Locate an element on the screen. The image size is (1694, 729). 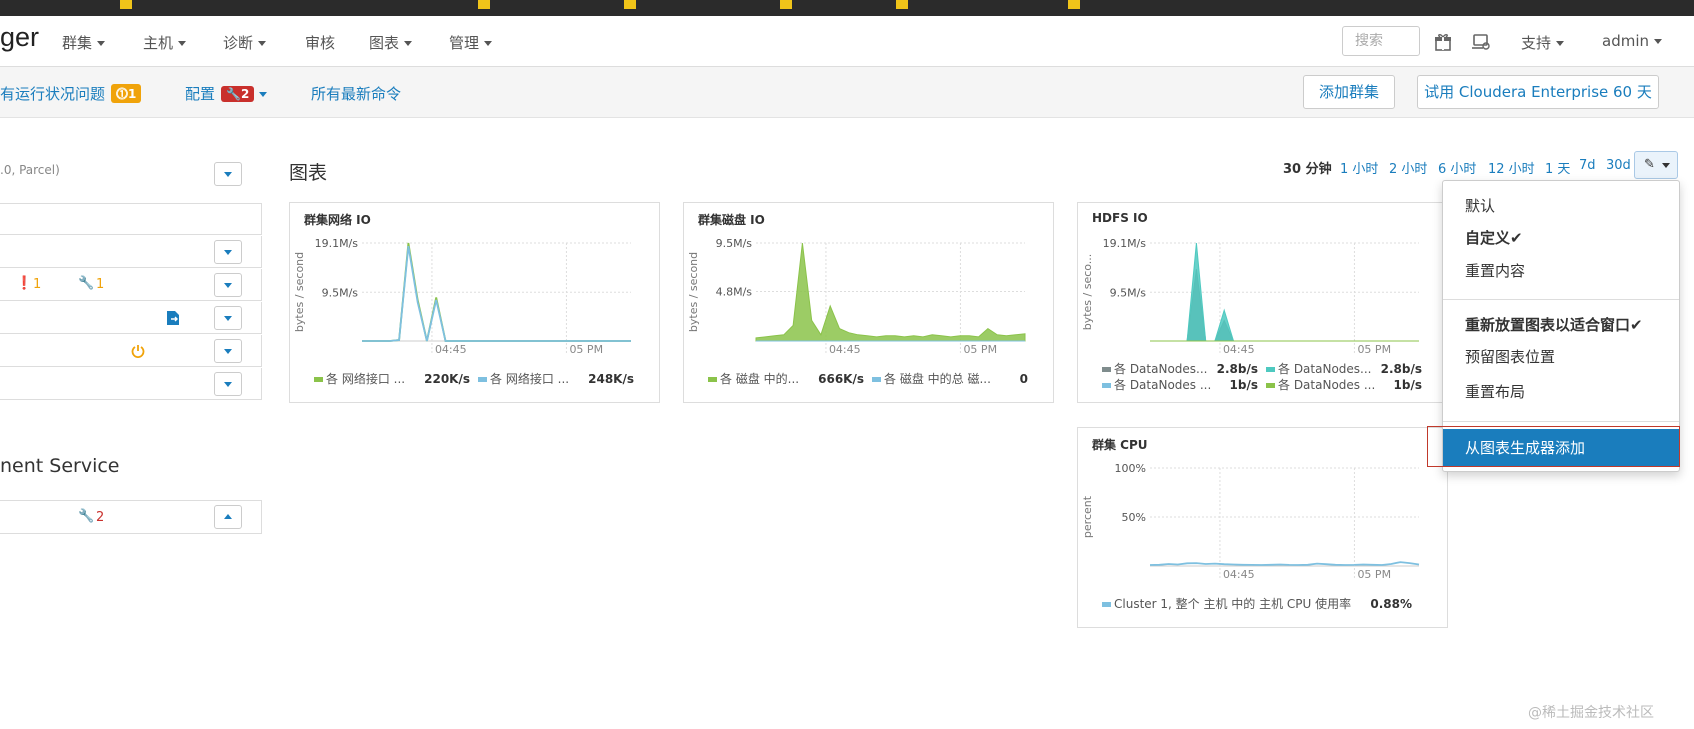
trial-enterprise-button: 试用 Cloudera Enterprise 60 天 is located at coordinates (1538, 92).